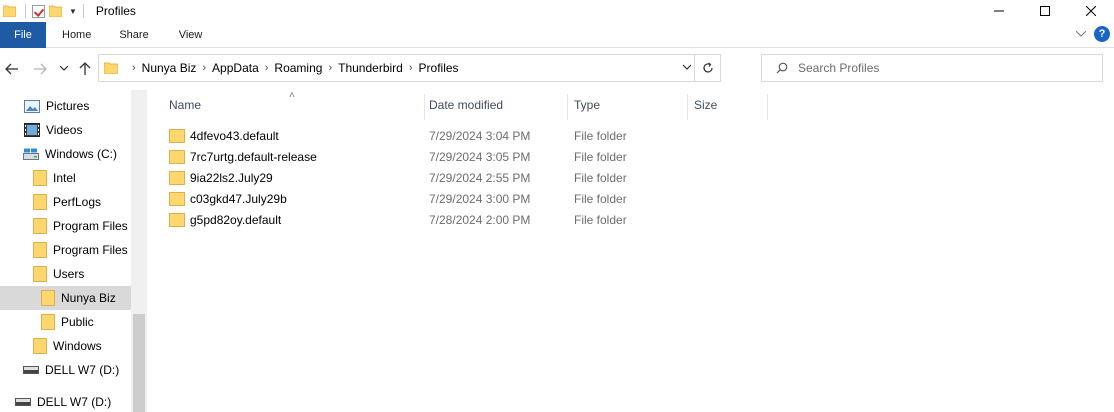  Describe the element at coordinates (88, 298) in the screenshot. I see `sidebar-item-label: Nunya Biz` at that location.